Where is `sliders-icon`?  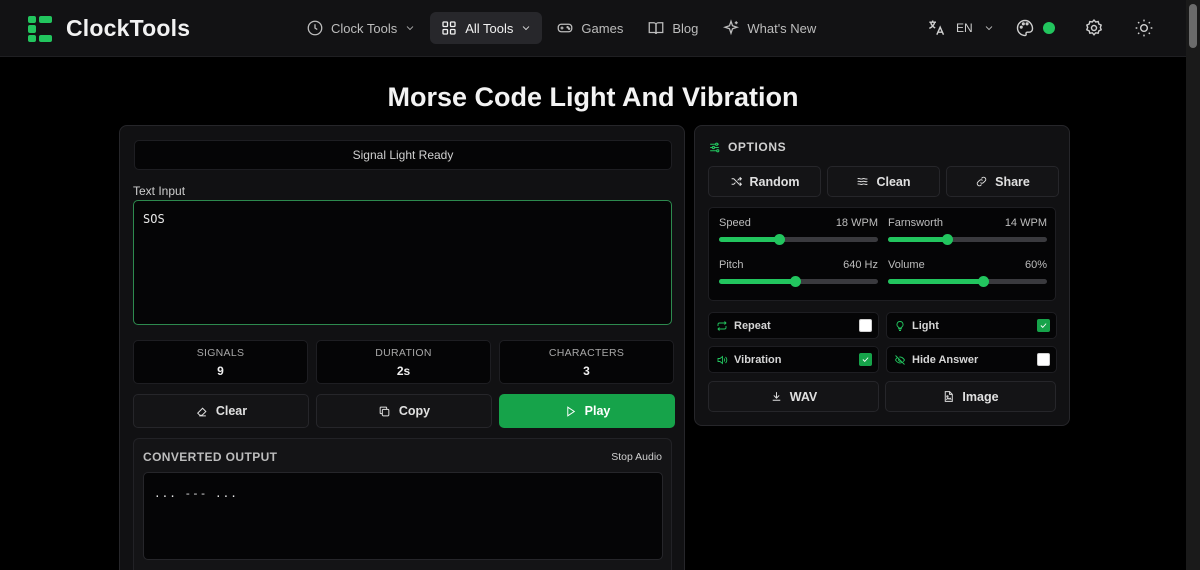 sliders-icon is located at coordinates (715, 147).